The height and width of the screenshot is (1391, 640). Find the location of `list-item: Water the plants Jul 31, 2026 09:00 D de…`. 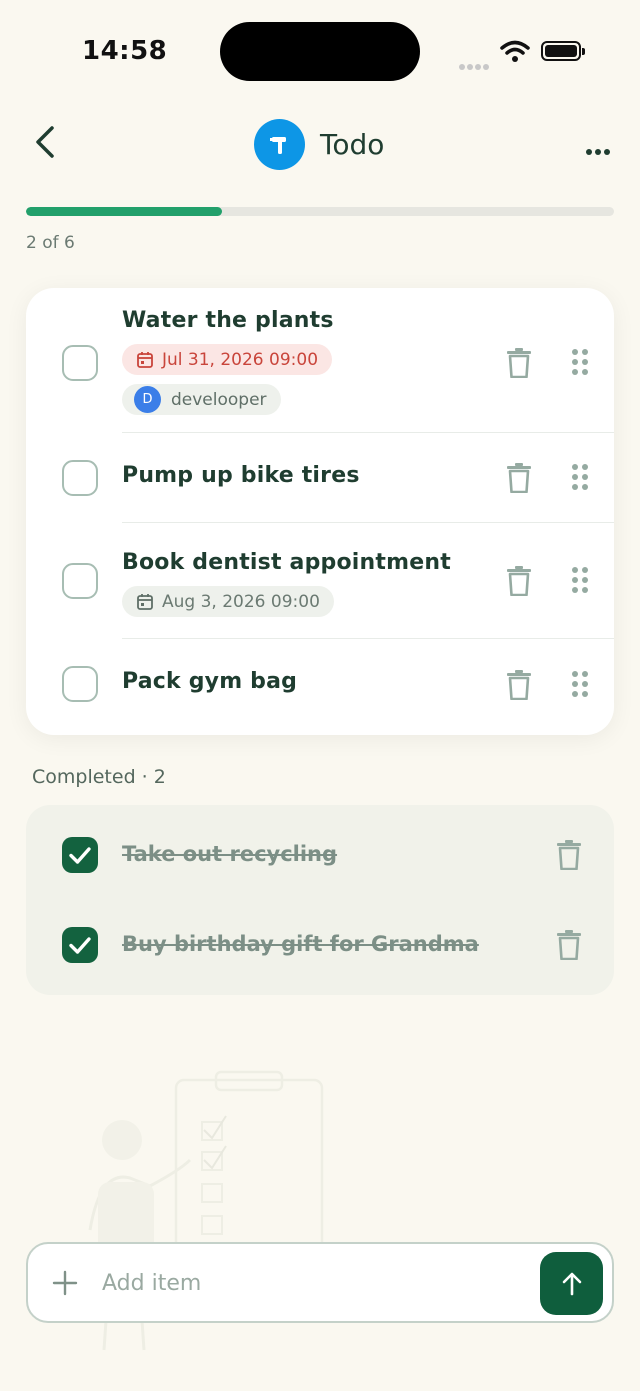

list-item: Water the plants Jul 31, 2026 09:00 D de… is located at coordinates (320, 360).